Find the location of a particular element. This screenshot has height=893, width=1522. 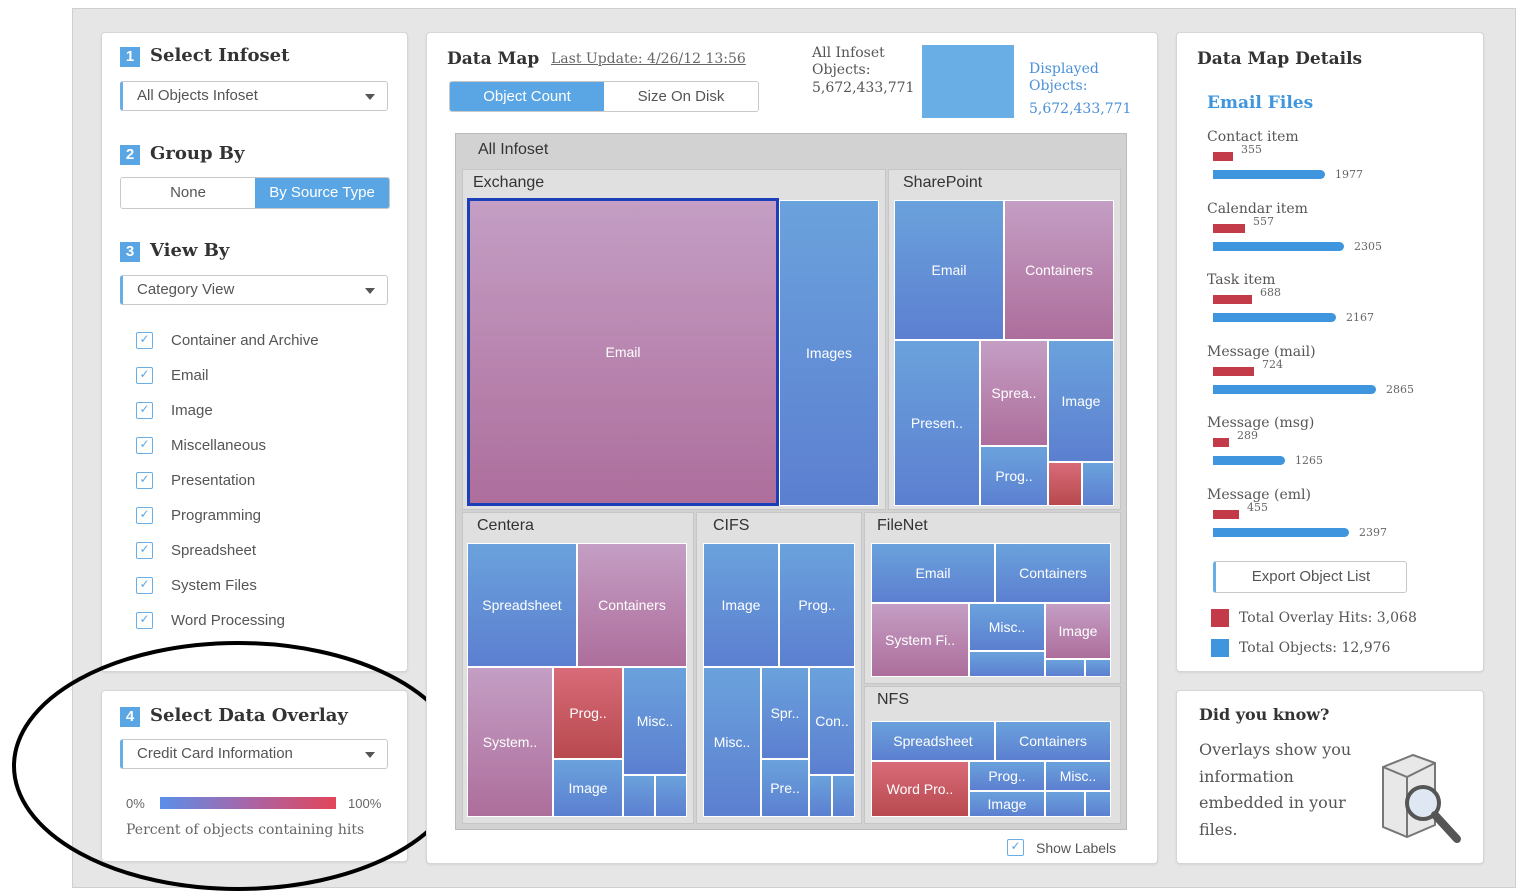

group-by-toggle: None By Source Type is located at coordinates (255, 193).